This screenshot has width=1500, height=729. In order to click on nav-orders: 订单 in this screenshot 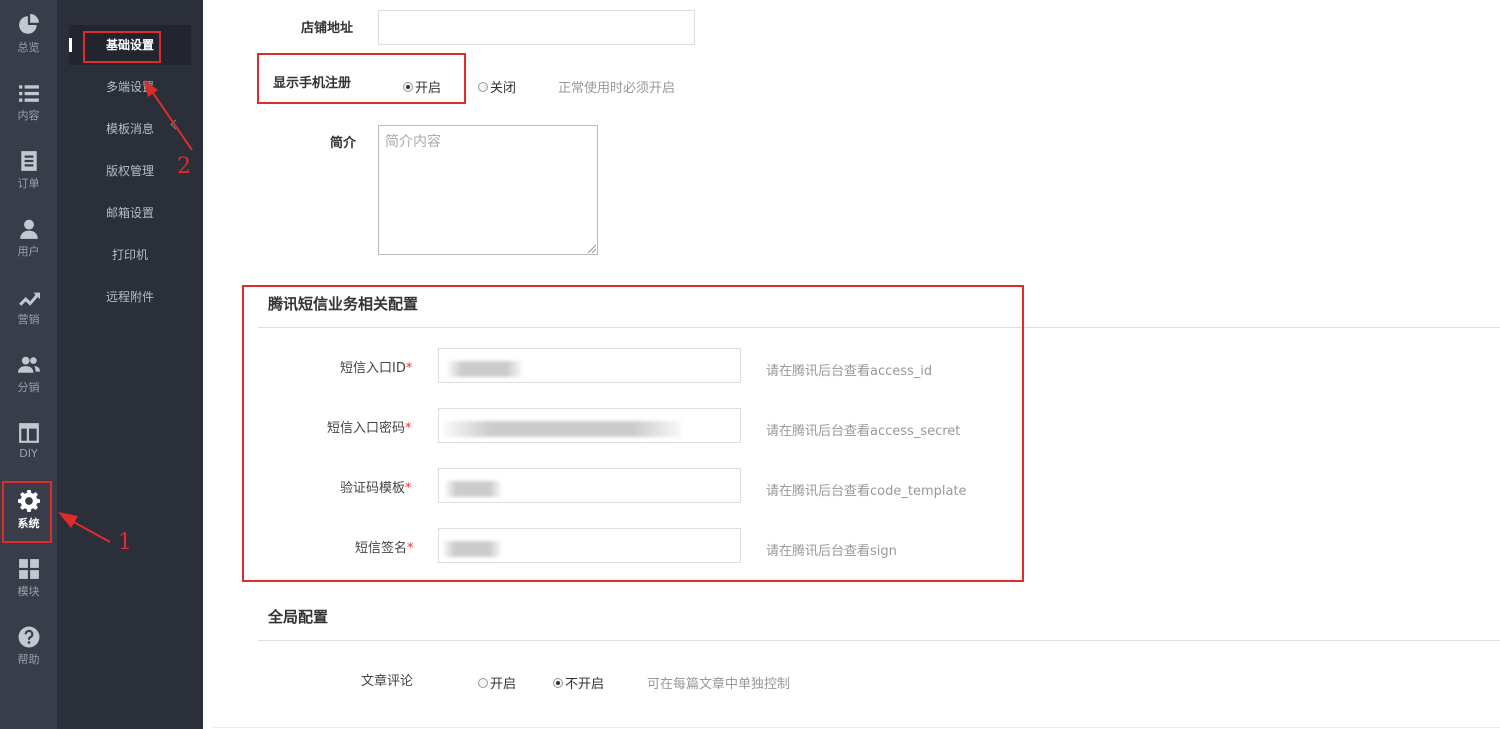, I will do `click(28, 167)`.